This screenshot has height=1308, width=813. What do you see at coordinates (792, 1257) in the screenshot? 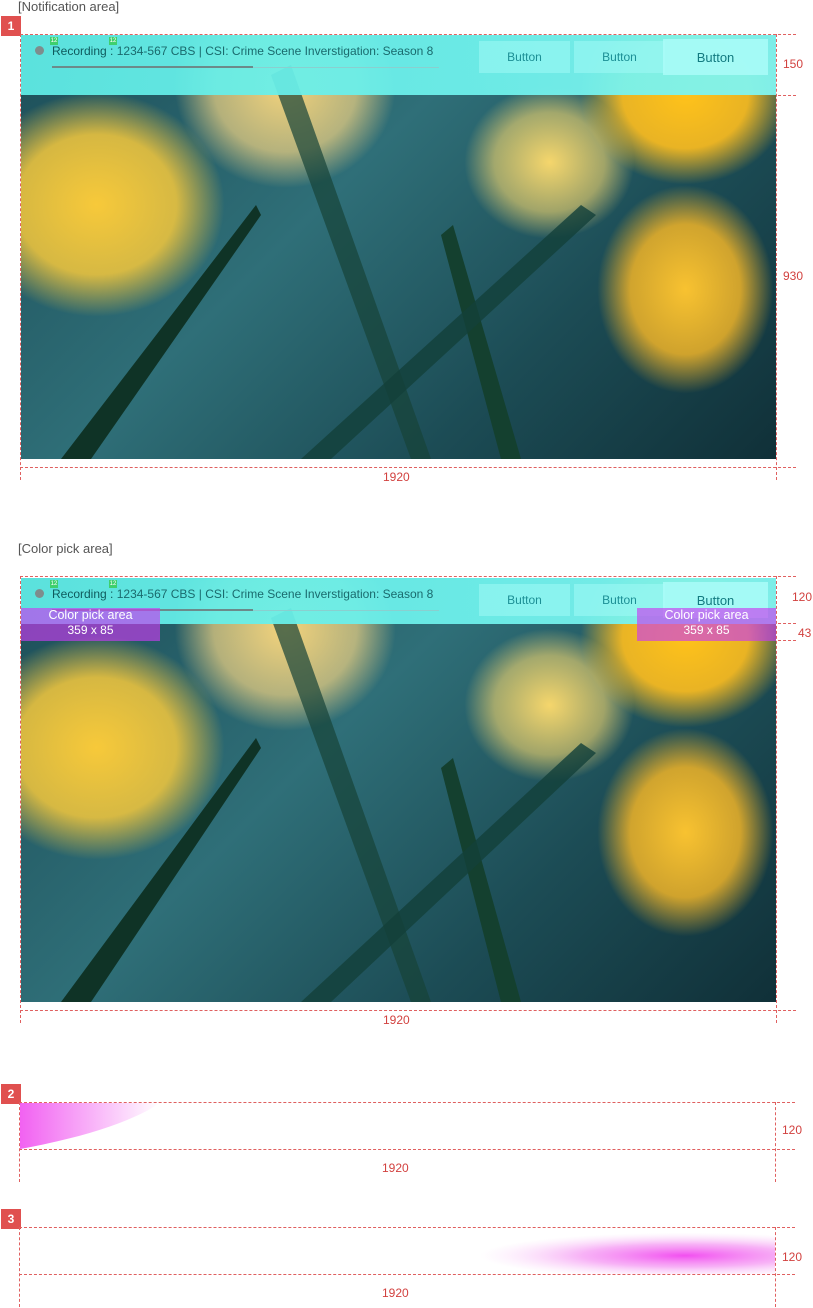
I see `dim-strip3-height: 120` at bounding box center [792, 1257].